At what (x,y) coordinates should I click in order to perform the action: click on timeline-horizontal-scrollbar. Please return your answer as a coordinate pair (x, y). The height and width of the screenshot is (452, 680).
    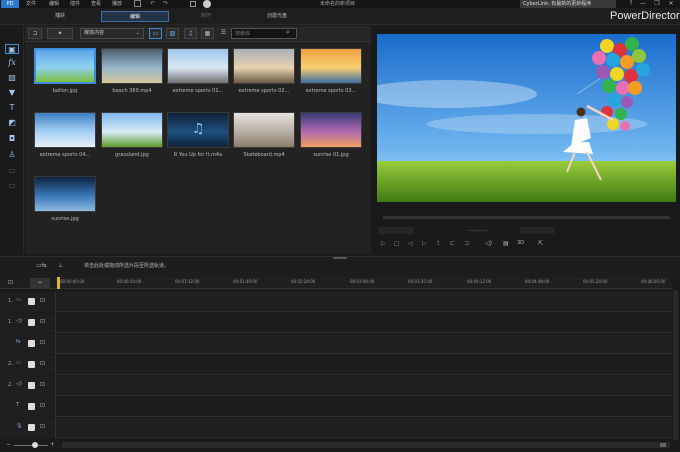
    Looking at the image, I should click on (366, 445).